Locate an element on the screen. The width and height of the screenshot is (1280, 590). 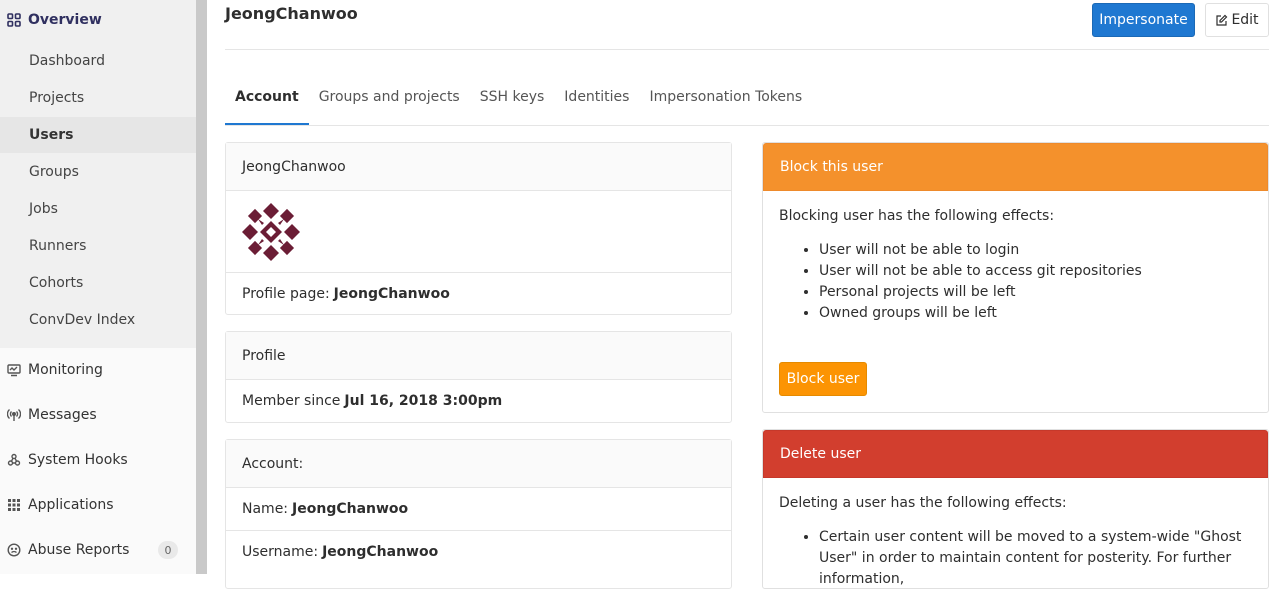
sidebar-item-label: Runners is located at coordinates (58, 246).